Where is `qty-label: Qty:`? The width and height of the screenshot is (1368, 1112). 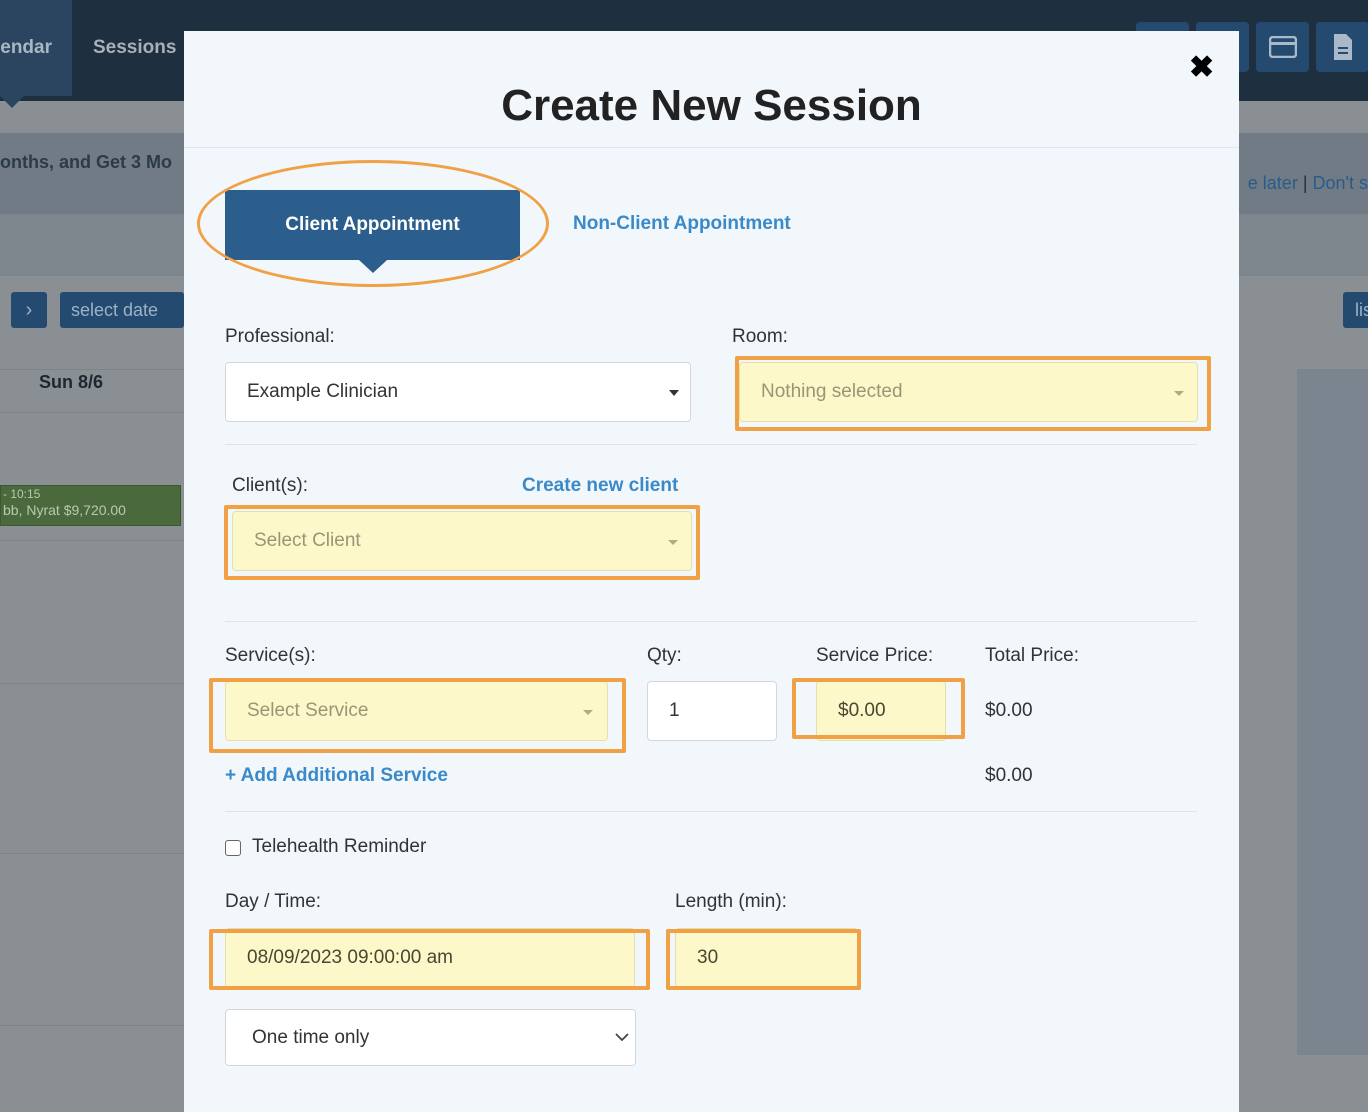
qty-label: Qty: is located at coordinates (664, 655).